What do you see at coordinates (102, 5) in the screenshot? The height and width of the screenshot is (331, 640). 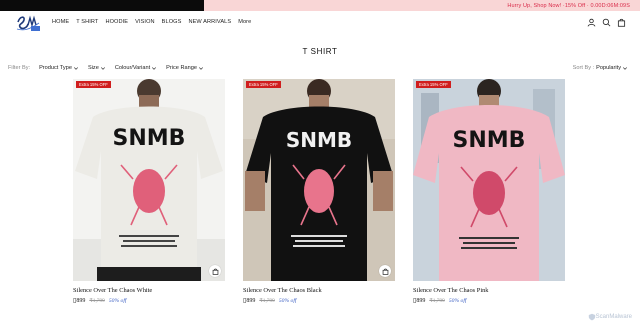 I see `promo-bar-dark` at bounding box center [102, 5].